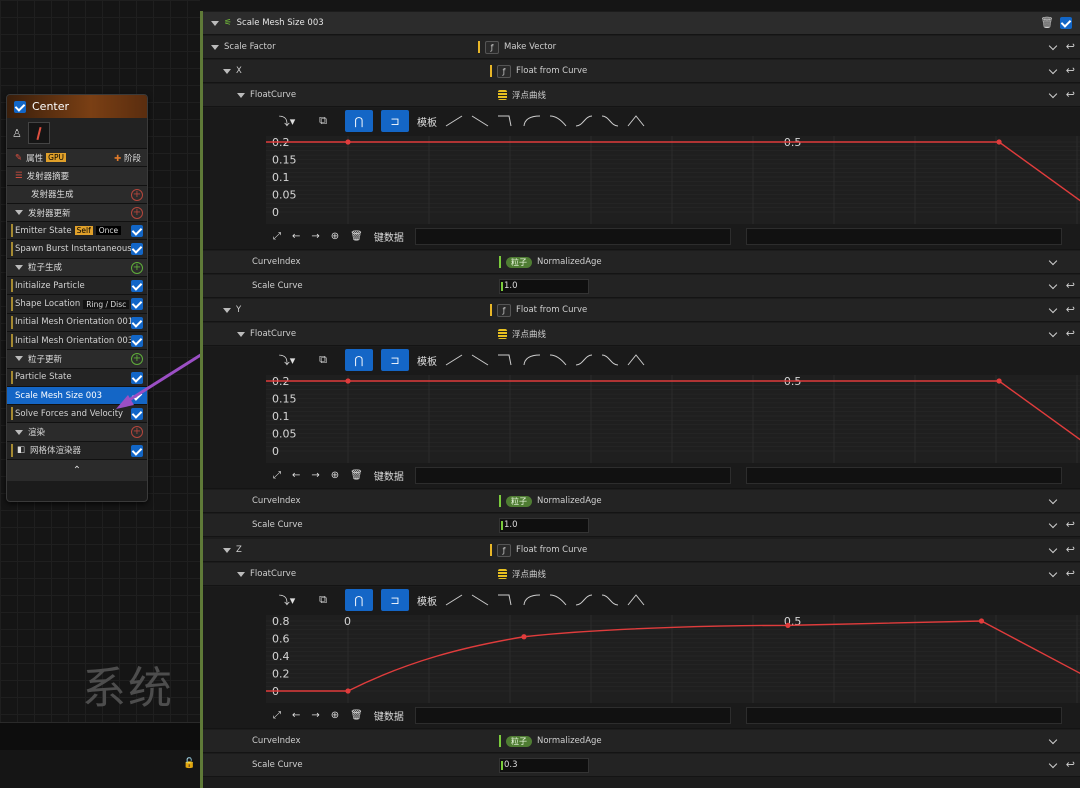  Describe the element at coordinates (77, 470) in the screenshot. I see `collapse-node-button: ⌃` at that location.